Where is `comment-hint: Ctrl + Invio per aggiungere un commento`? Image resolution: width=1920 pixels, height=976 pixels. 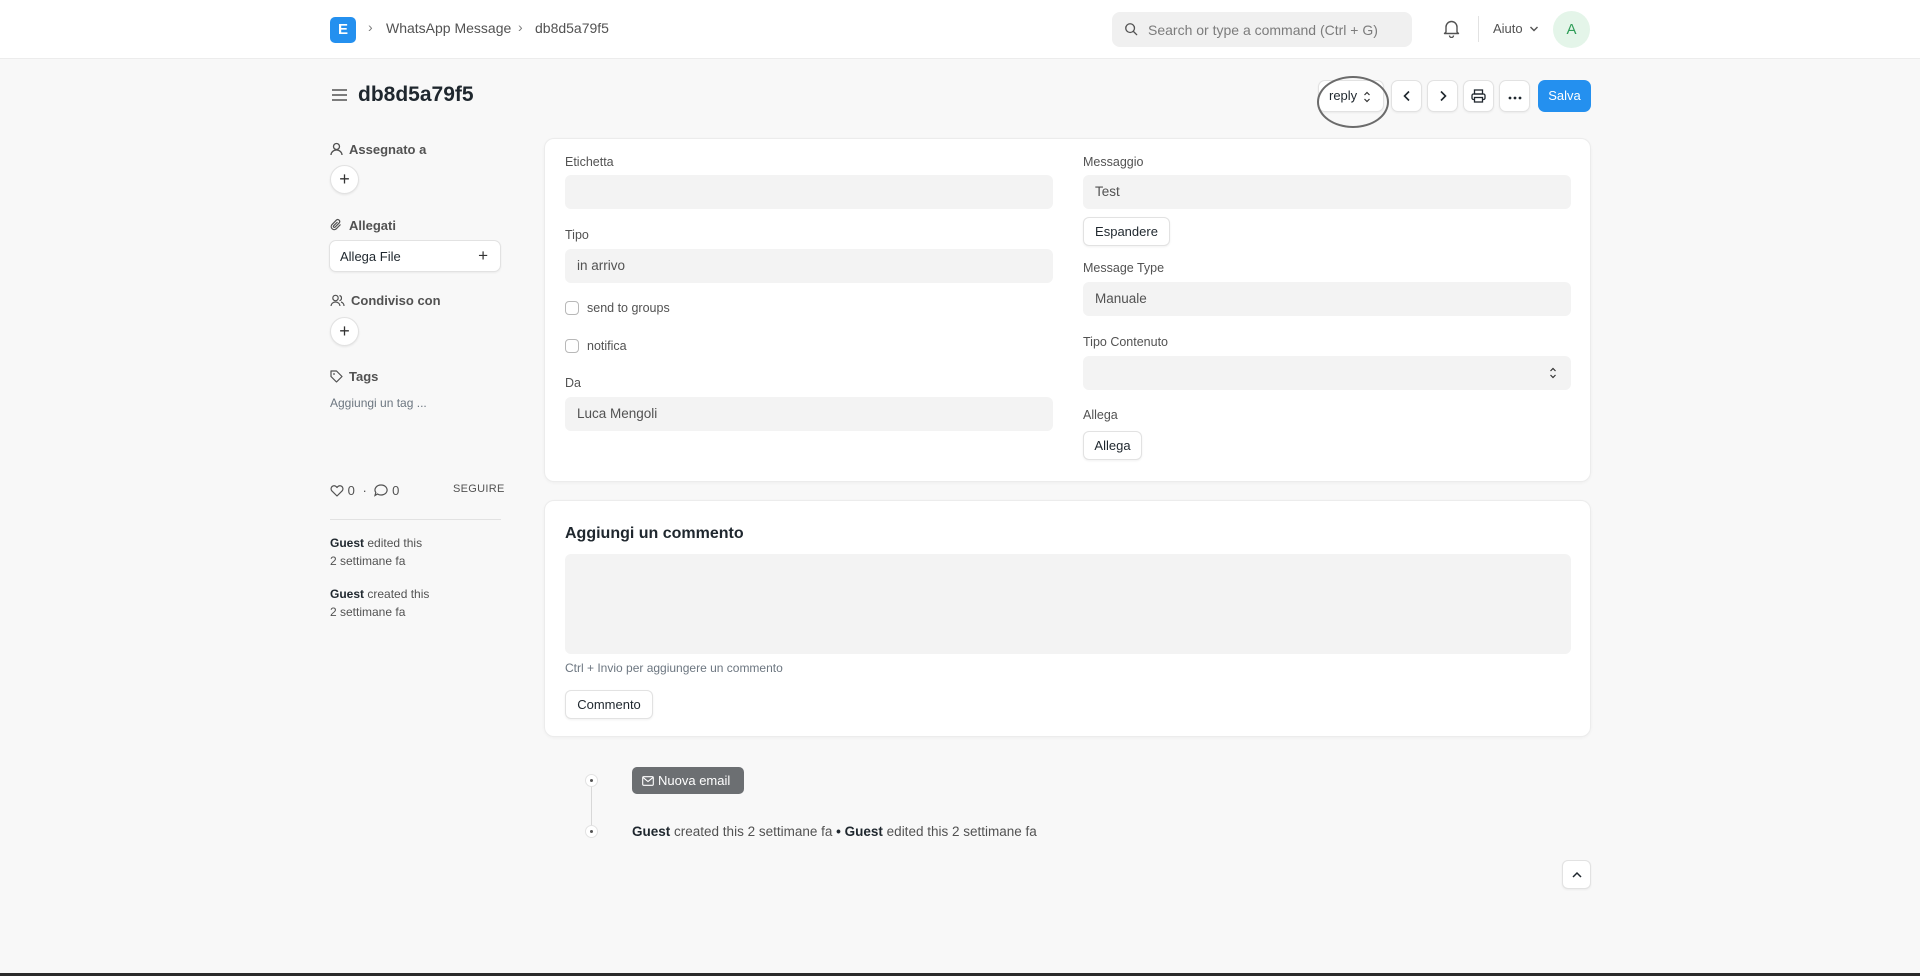
comment-hint: Ctrl + Invio per aggiungere un commento is located at coordinates (674, 668).